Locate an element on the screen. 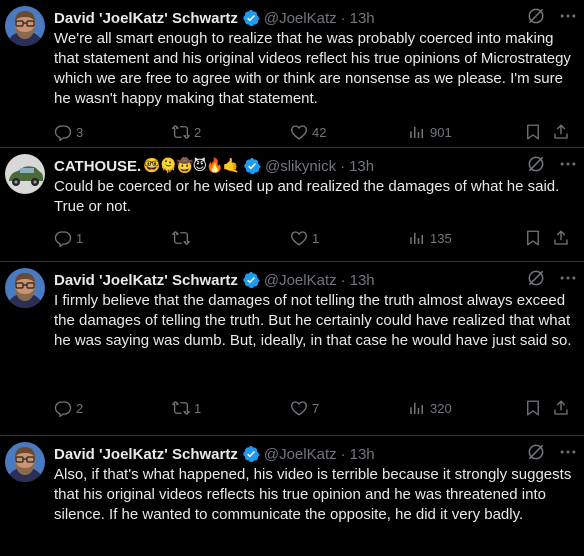 This screenshot has height=556, width=584. retweet-count: 2 is located at coordinates (198, 132).